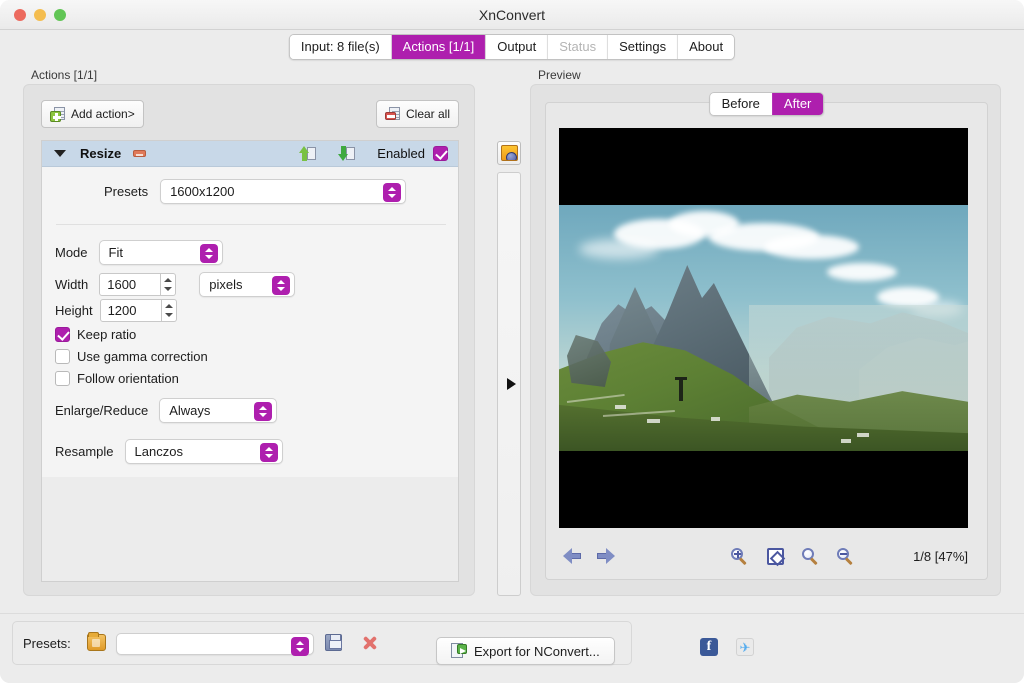 The image size is (1024, 683). What do you see at coordinates (392, 192) in the screenshot?
I see `presets-chevron-icon` at bounding box center [392, 192].